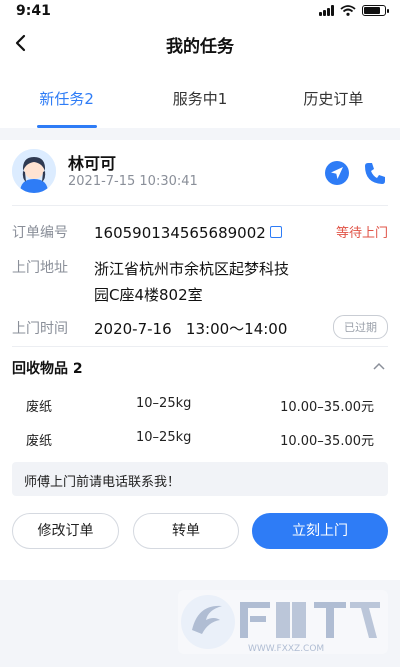 This screenshot has width=400, height=667. What do you see at coordinates (320, 531) in the screenshot?
I see `visit-now-button: 立刻上门` at bounding box center [320, 531].